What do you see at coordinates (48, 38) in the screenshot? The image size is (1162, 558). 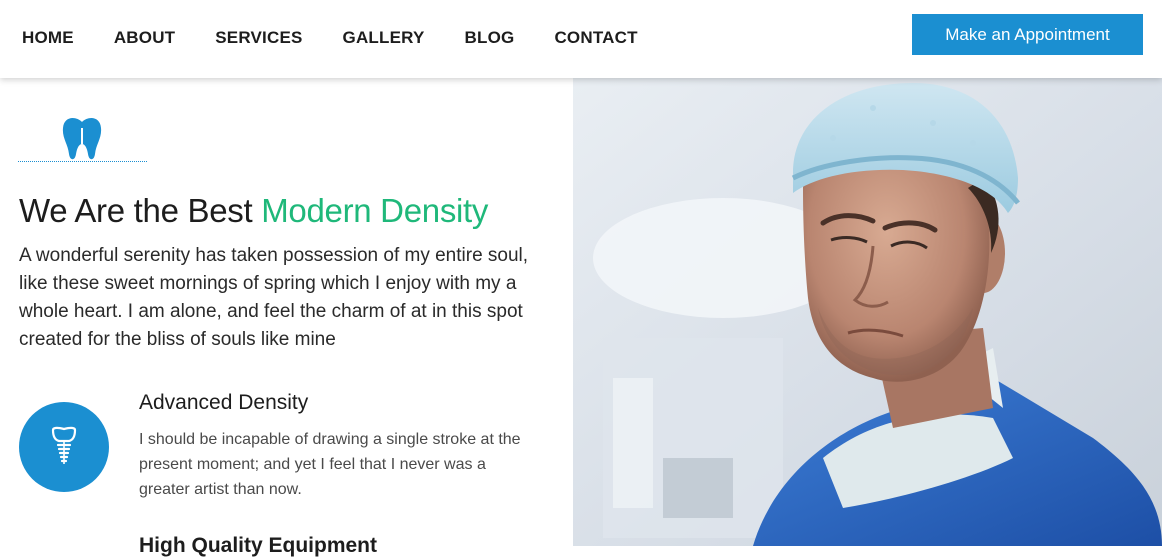 I see `nav-item-home: HOME` at bounding box center [48, 38].